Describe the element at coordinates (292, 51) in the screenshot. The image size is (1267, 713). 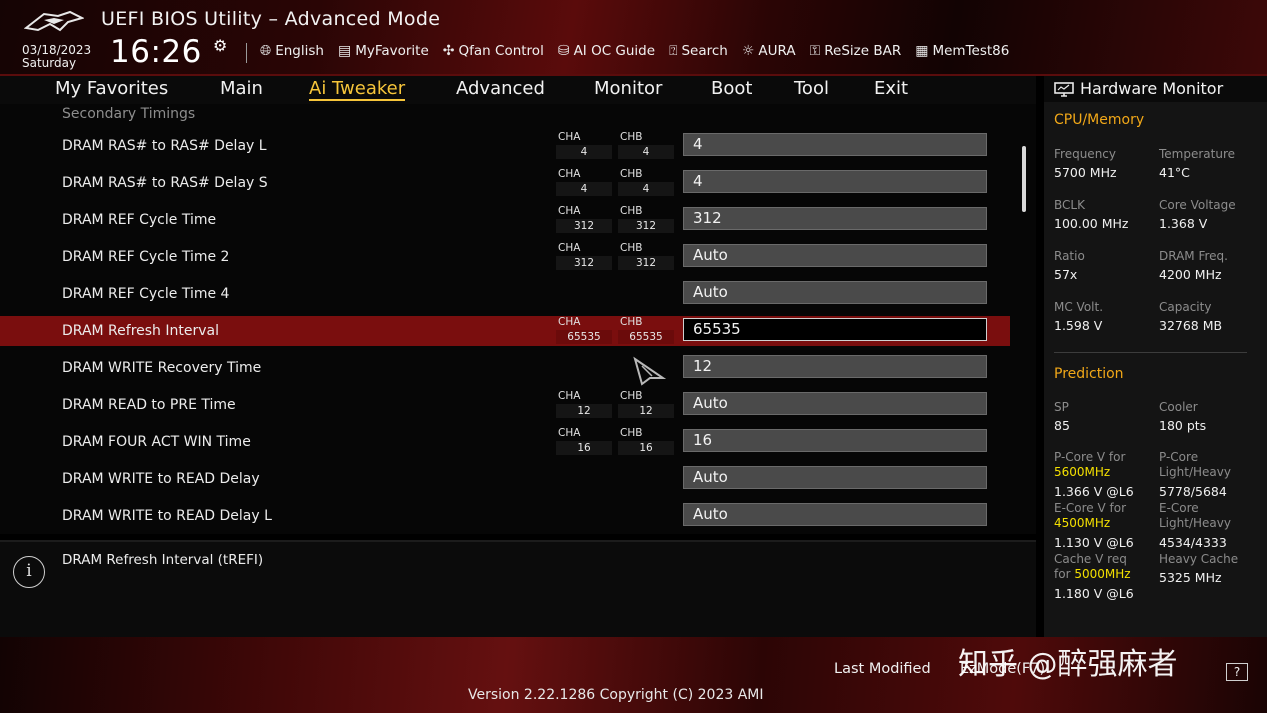
I see `language-button: 🌐︎ English` at that location.